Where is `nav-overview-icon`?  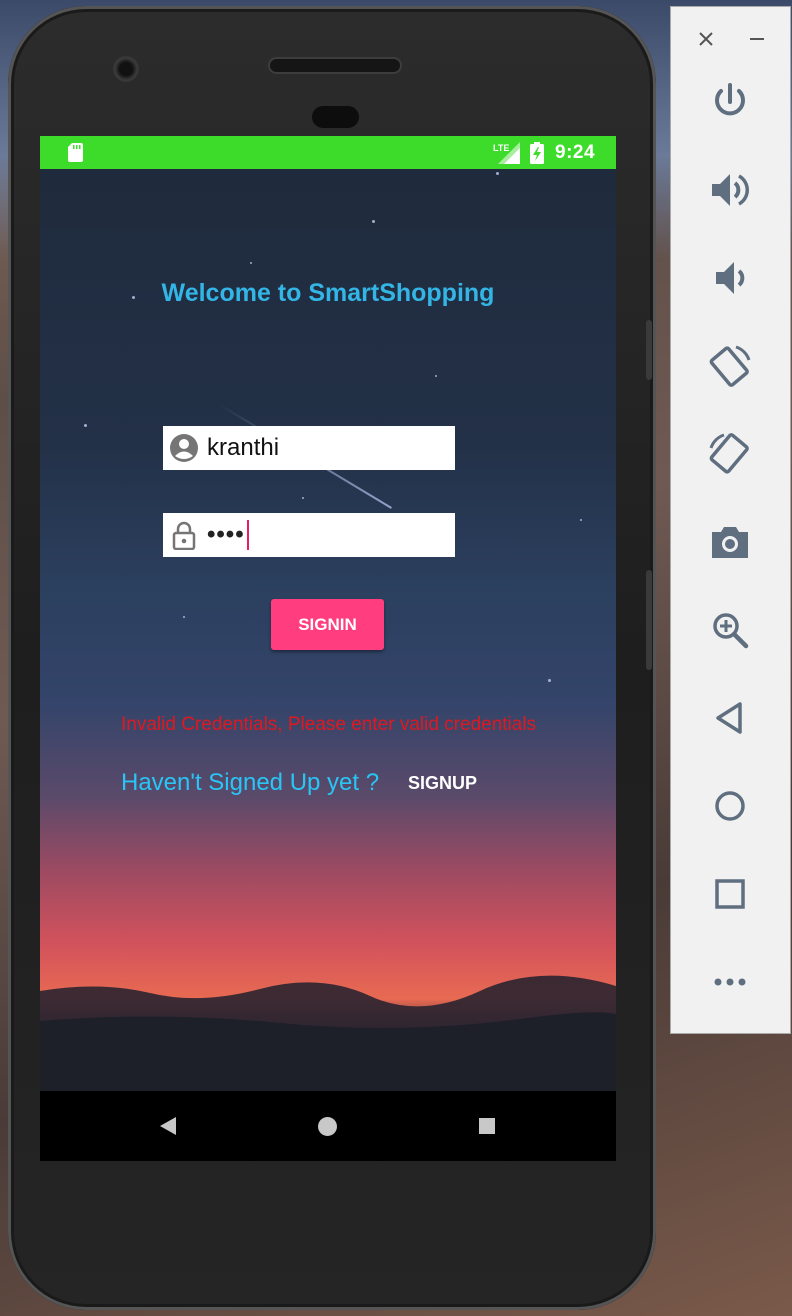
nav-overview-icon is located at coordinates (487, 1126).